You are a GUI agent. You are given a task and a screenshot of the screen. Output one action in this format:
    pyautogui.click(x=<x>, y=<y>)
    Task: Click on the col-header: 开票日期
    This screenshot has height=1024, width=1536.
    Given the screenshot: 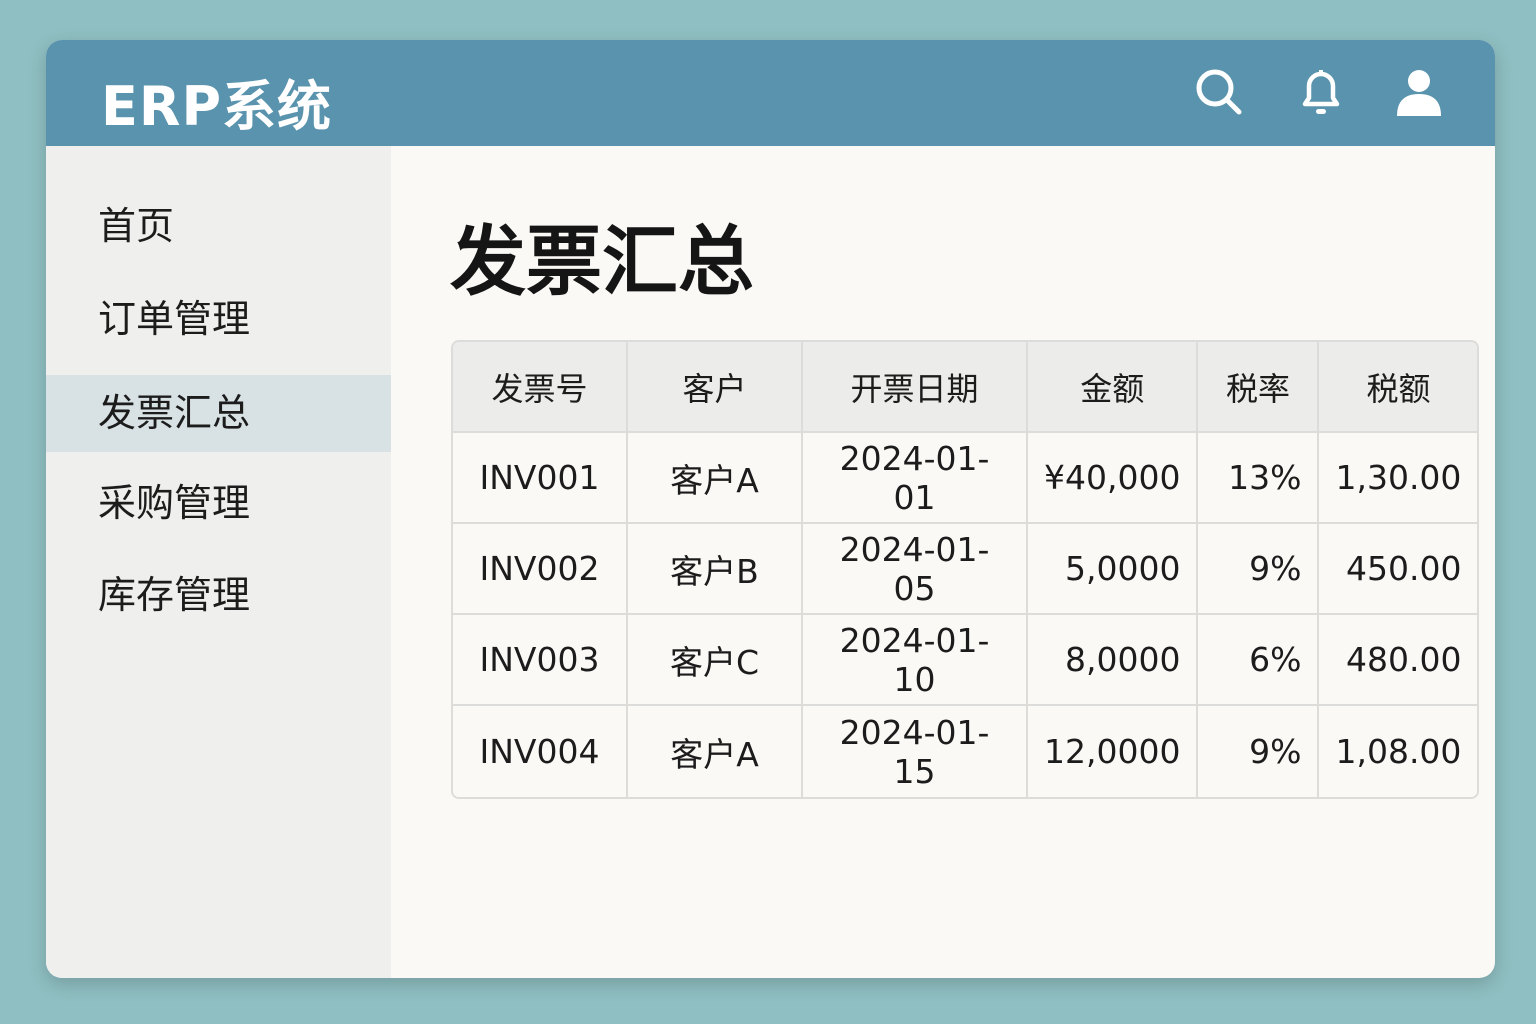 What is the action you would take?
    pyautogui.click(x=915, y=387)
    